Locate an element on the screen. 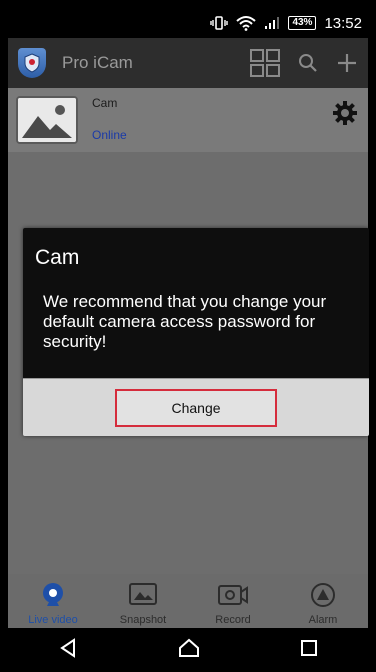 The image size is (376, 672). dialog-footer: Change is located at coordinates (196, 407).